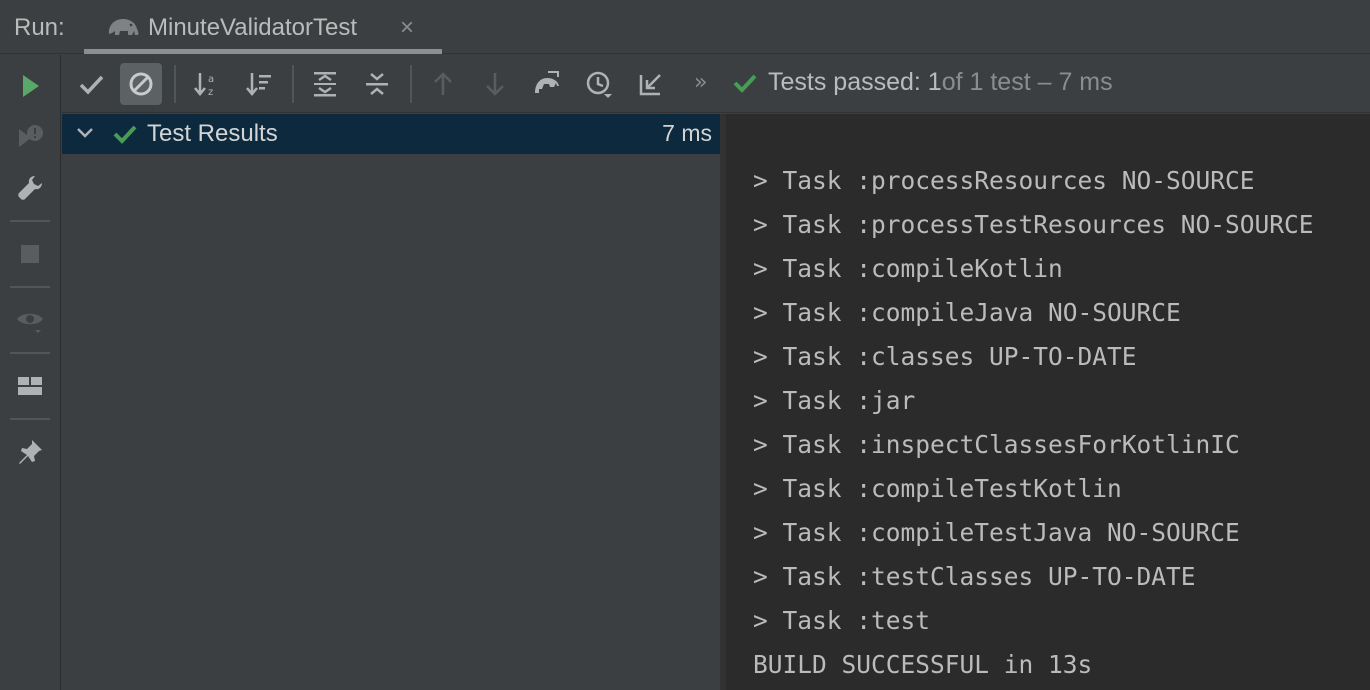  Describe the element at coordinates (123, 27) in the screenshot. I see `gradle-elephant-icon` at that location.